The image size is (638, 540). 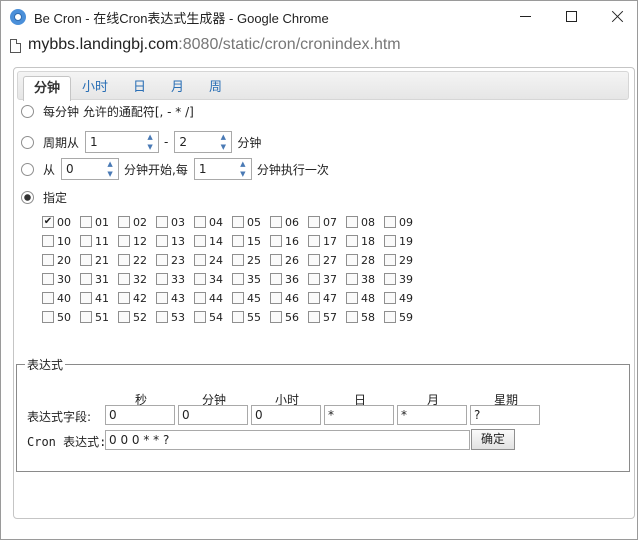 I want to click on minute-checkbox-item: 09, so click(x=398, y=222).